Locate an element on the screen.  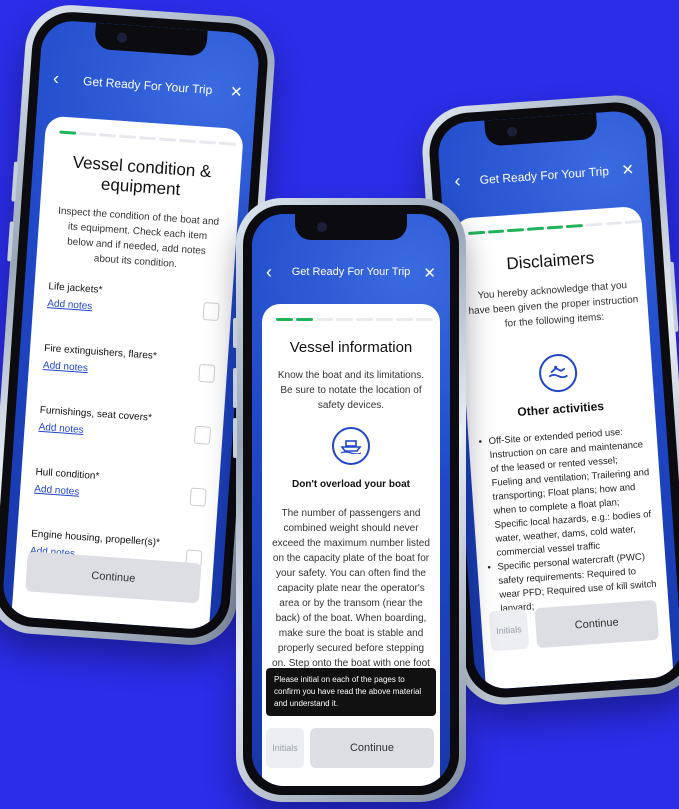
top-bar: ‹ Get Ready For Your Trip ✕ is located at coordinates (351, 273).